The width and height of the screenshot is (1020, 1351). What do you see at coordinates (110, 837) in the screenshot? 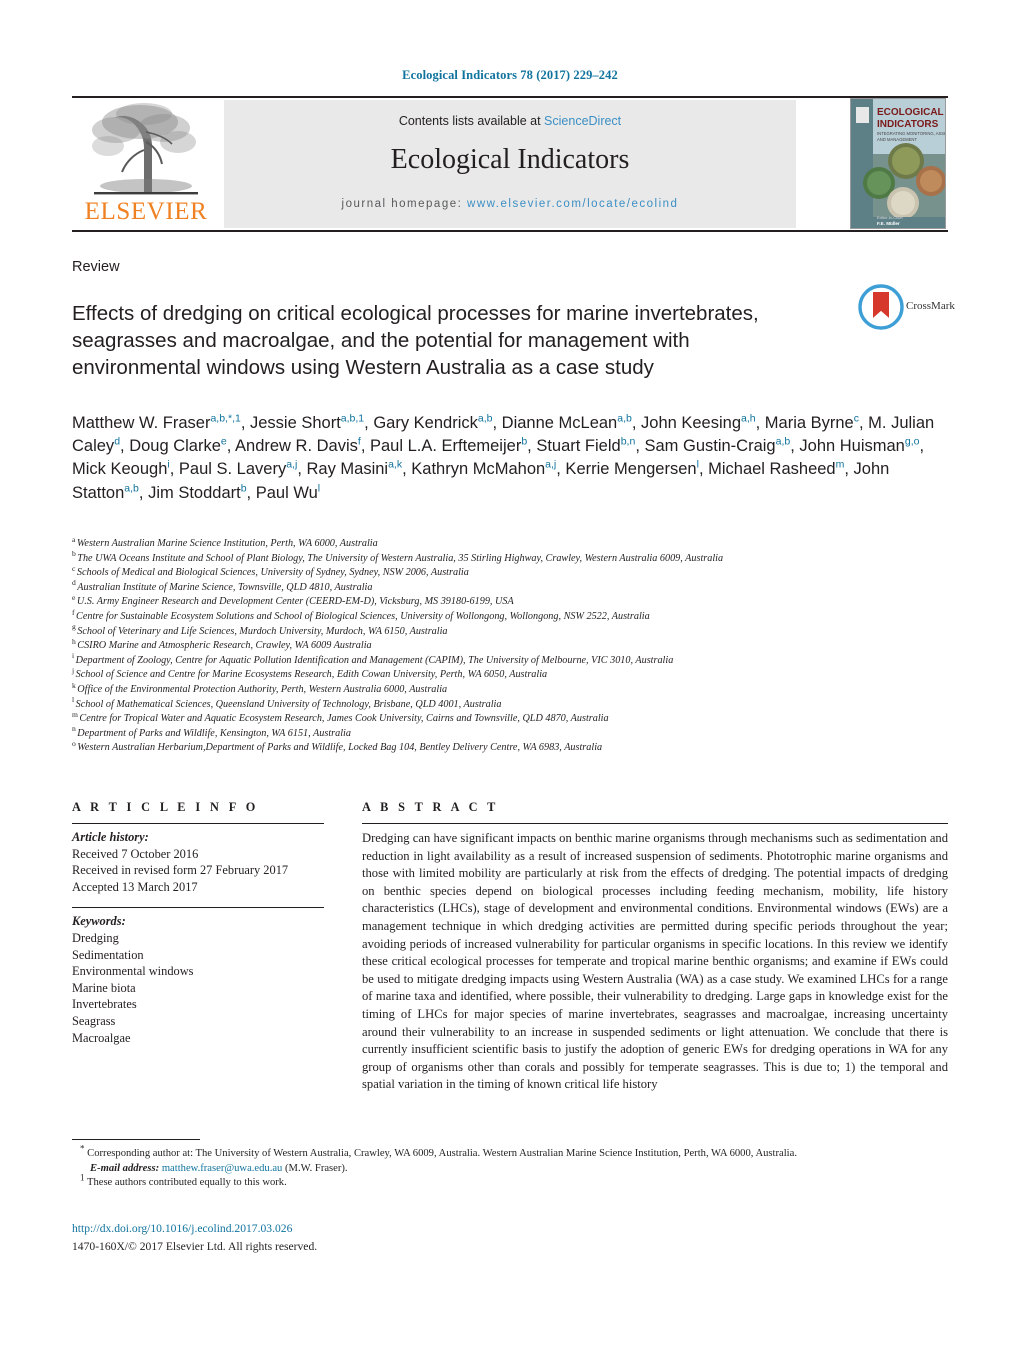
I see `article-history-label: Article history:` at bounding box center [110, 837].